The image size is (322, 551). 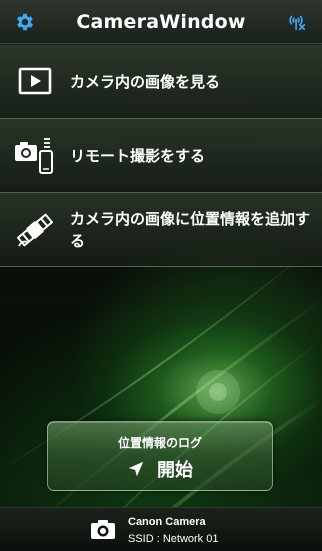 What do you see at coordinates (167, 522) in the screenshot?
I see `camera-name: Canon Camera` at bounding box center [167, 522].